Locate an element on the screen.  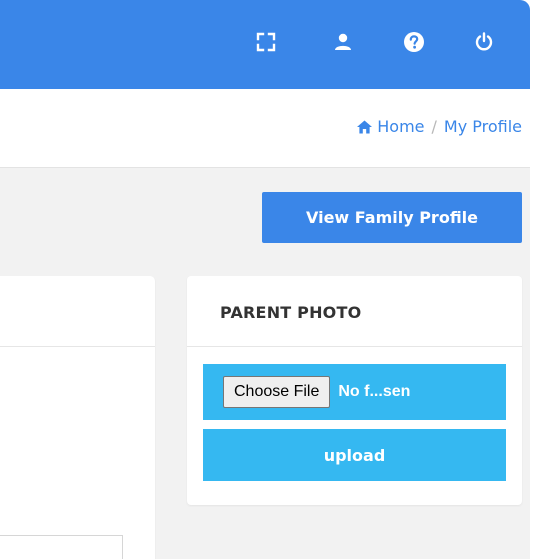
upload-button: upload is located at coordinates (354, 455).